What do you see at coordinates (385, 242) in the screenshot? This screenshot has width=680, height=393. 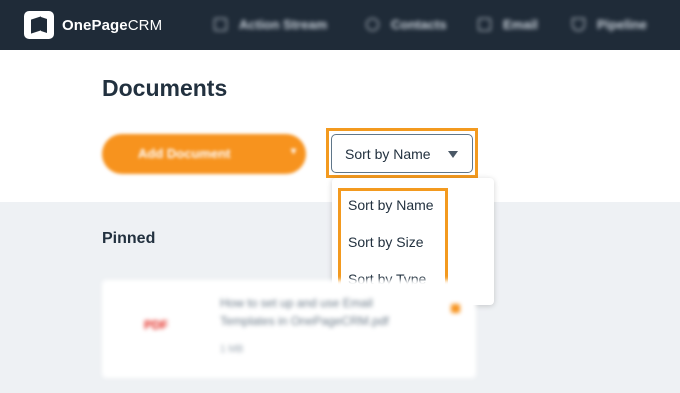 I see `sort-option-size: Sort by Size` at bounding box center [385, 242].